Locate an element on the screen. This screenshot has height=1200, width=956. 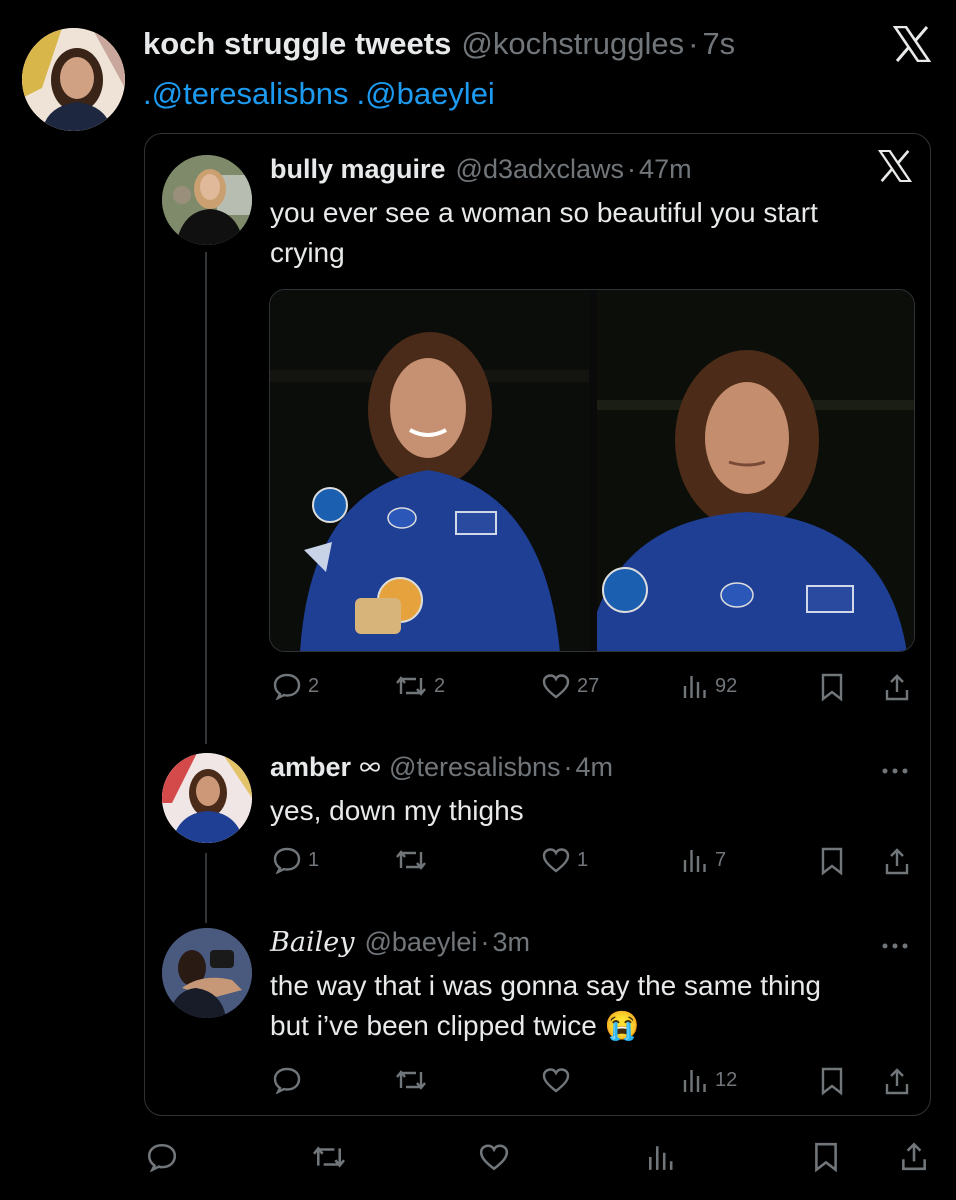
reply1-header: amber @teresalisbns · 4m is located at coordinates (441, 767).